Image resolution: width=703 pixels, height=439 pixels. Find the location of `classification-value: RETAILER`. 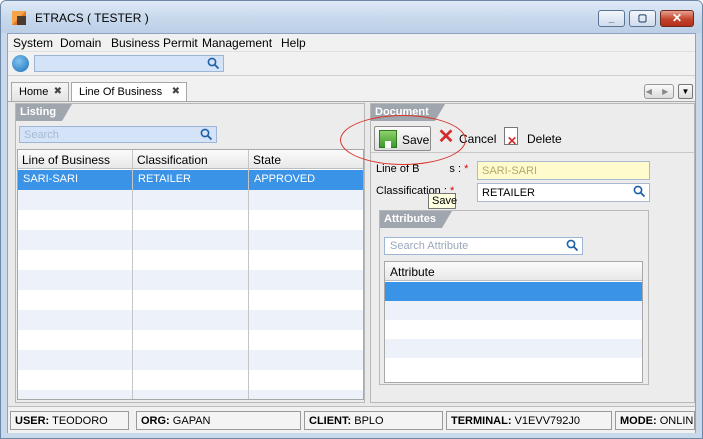

classification-value: RETAILER is located at coordinates (508, 193).